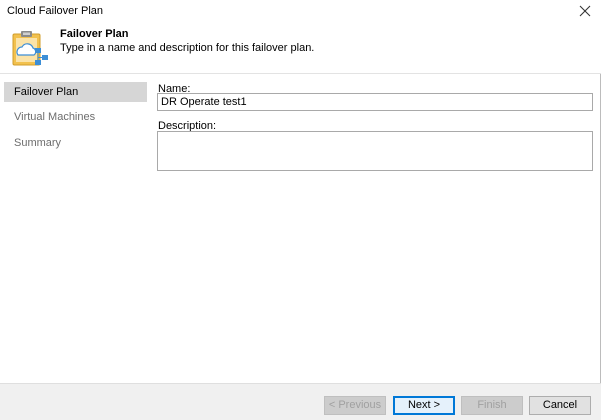 Image resolution: width=602 pixels, height=420 pixels. Describe the element at coordinates (355, 405) in the screenshot. I see `previous-button: < Previous` at that location.